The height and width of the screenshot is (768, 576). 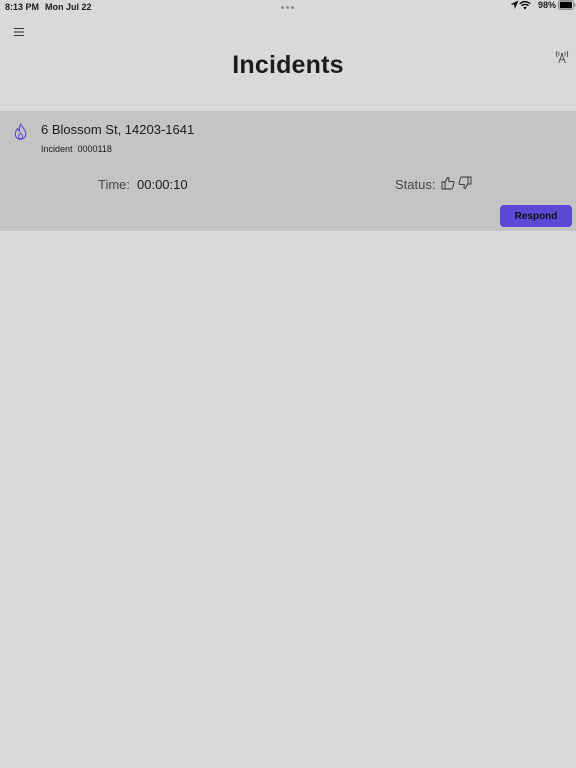 I want to click on page-title: Incidents, so click(x=288, y=65).